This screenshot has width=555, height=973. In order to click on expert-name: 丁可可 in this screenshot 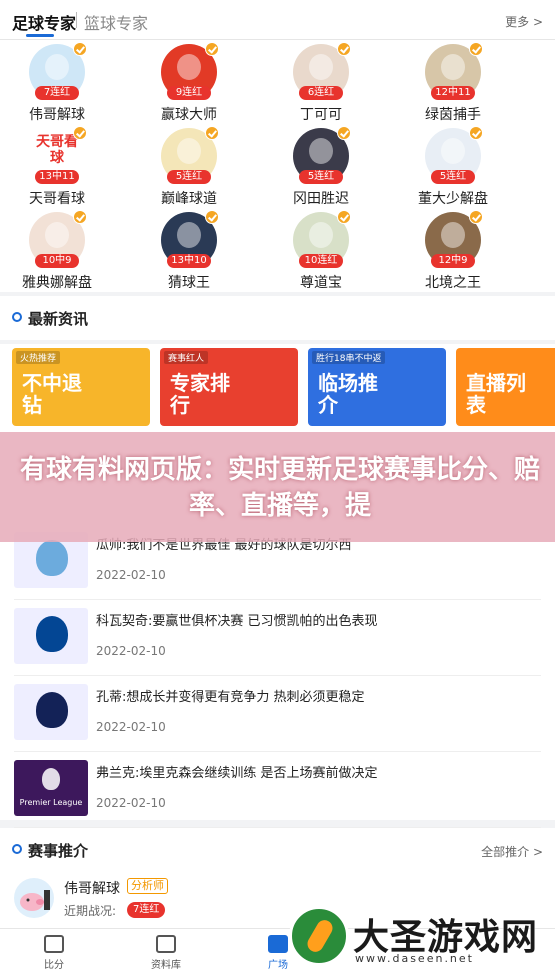, I will do `click(321, 114)`.